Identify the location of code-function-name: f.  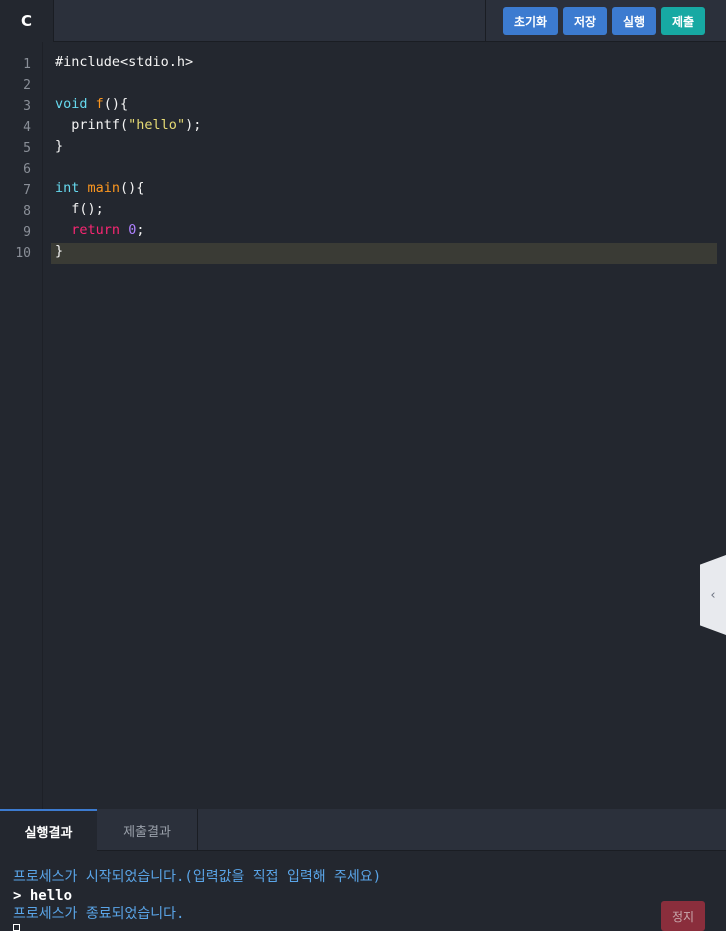
(99, 104).